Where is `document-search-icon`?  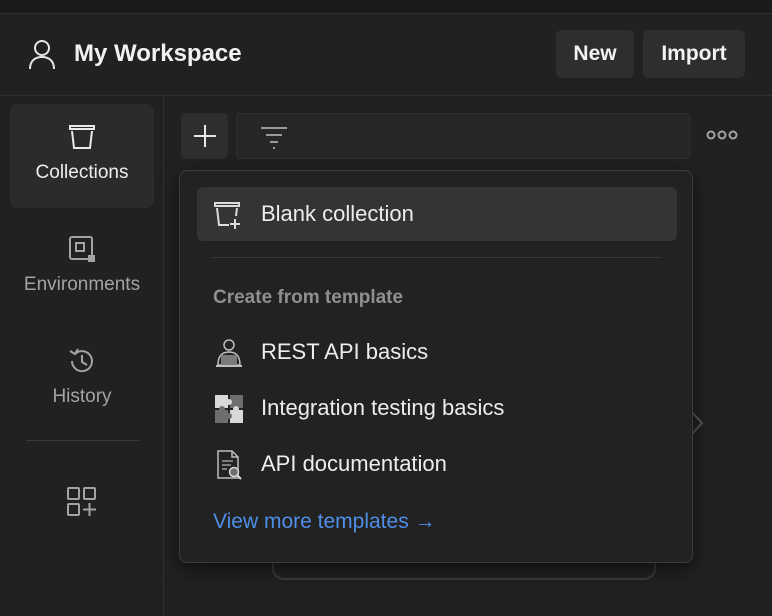 document-search-icon is located at coordinates (229, 465).